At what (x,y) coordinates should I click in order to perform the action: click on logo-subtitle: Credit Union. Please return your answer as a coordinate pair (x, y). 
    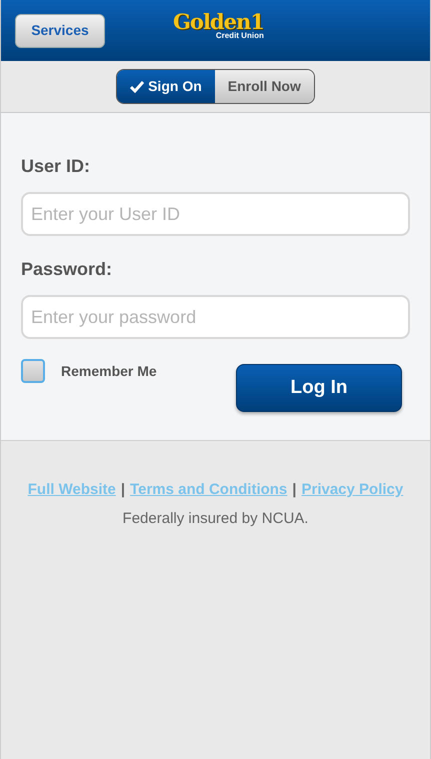
    Looking at the image, I should click on (240, 36).